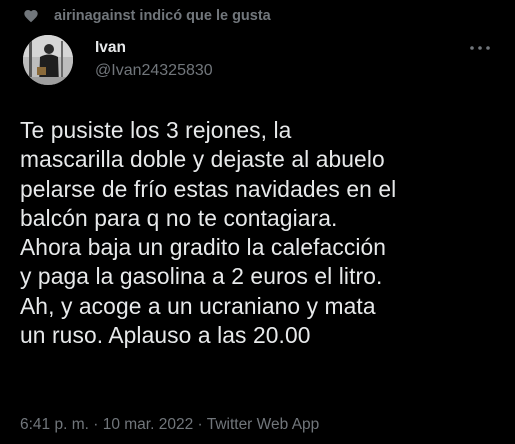 This screenshot has width=515, height=444. Describe the element at coordinates (263, 424) in the screenshot. I see `tweet-source: Twitter Web App` at that location.